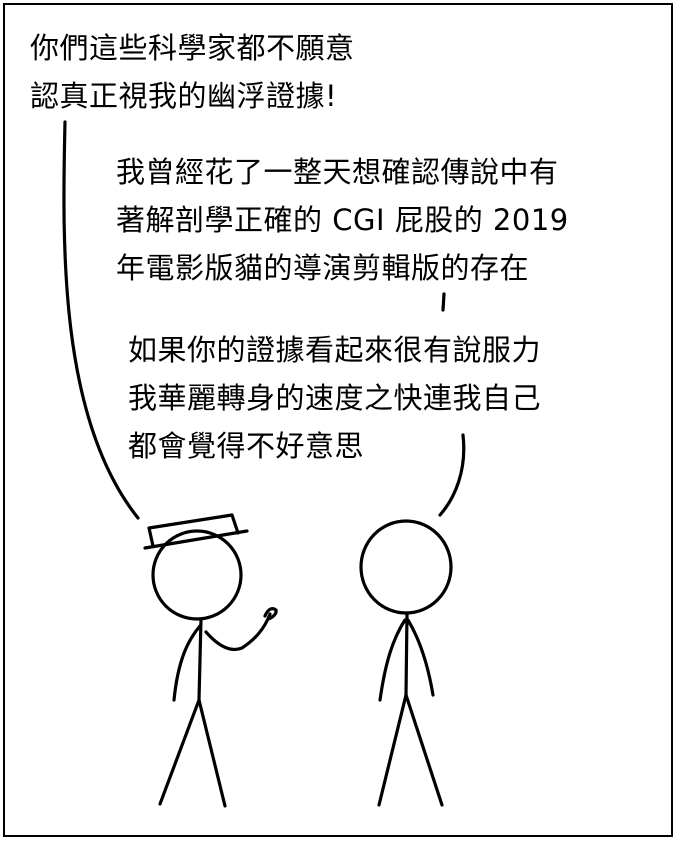 The height and width of the screenshot is (844, 680). I want to click on plain-guy-head, so click(406, 567).